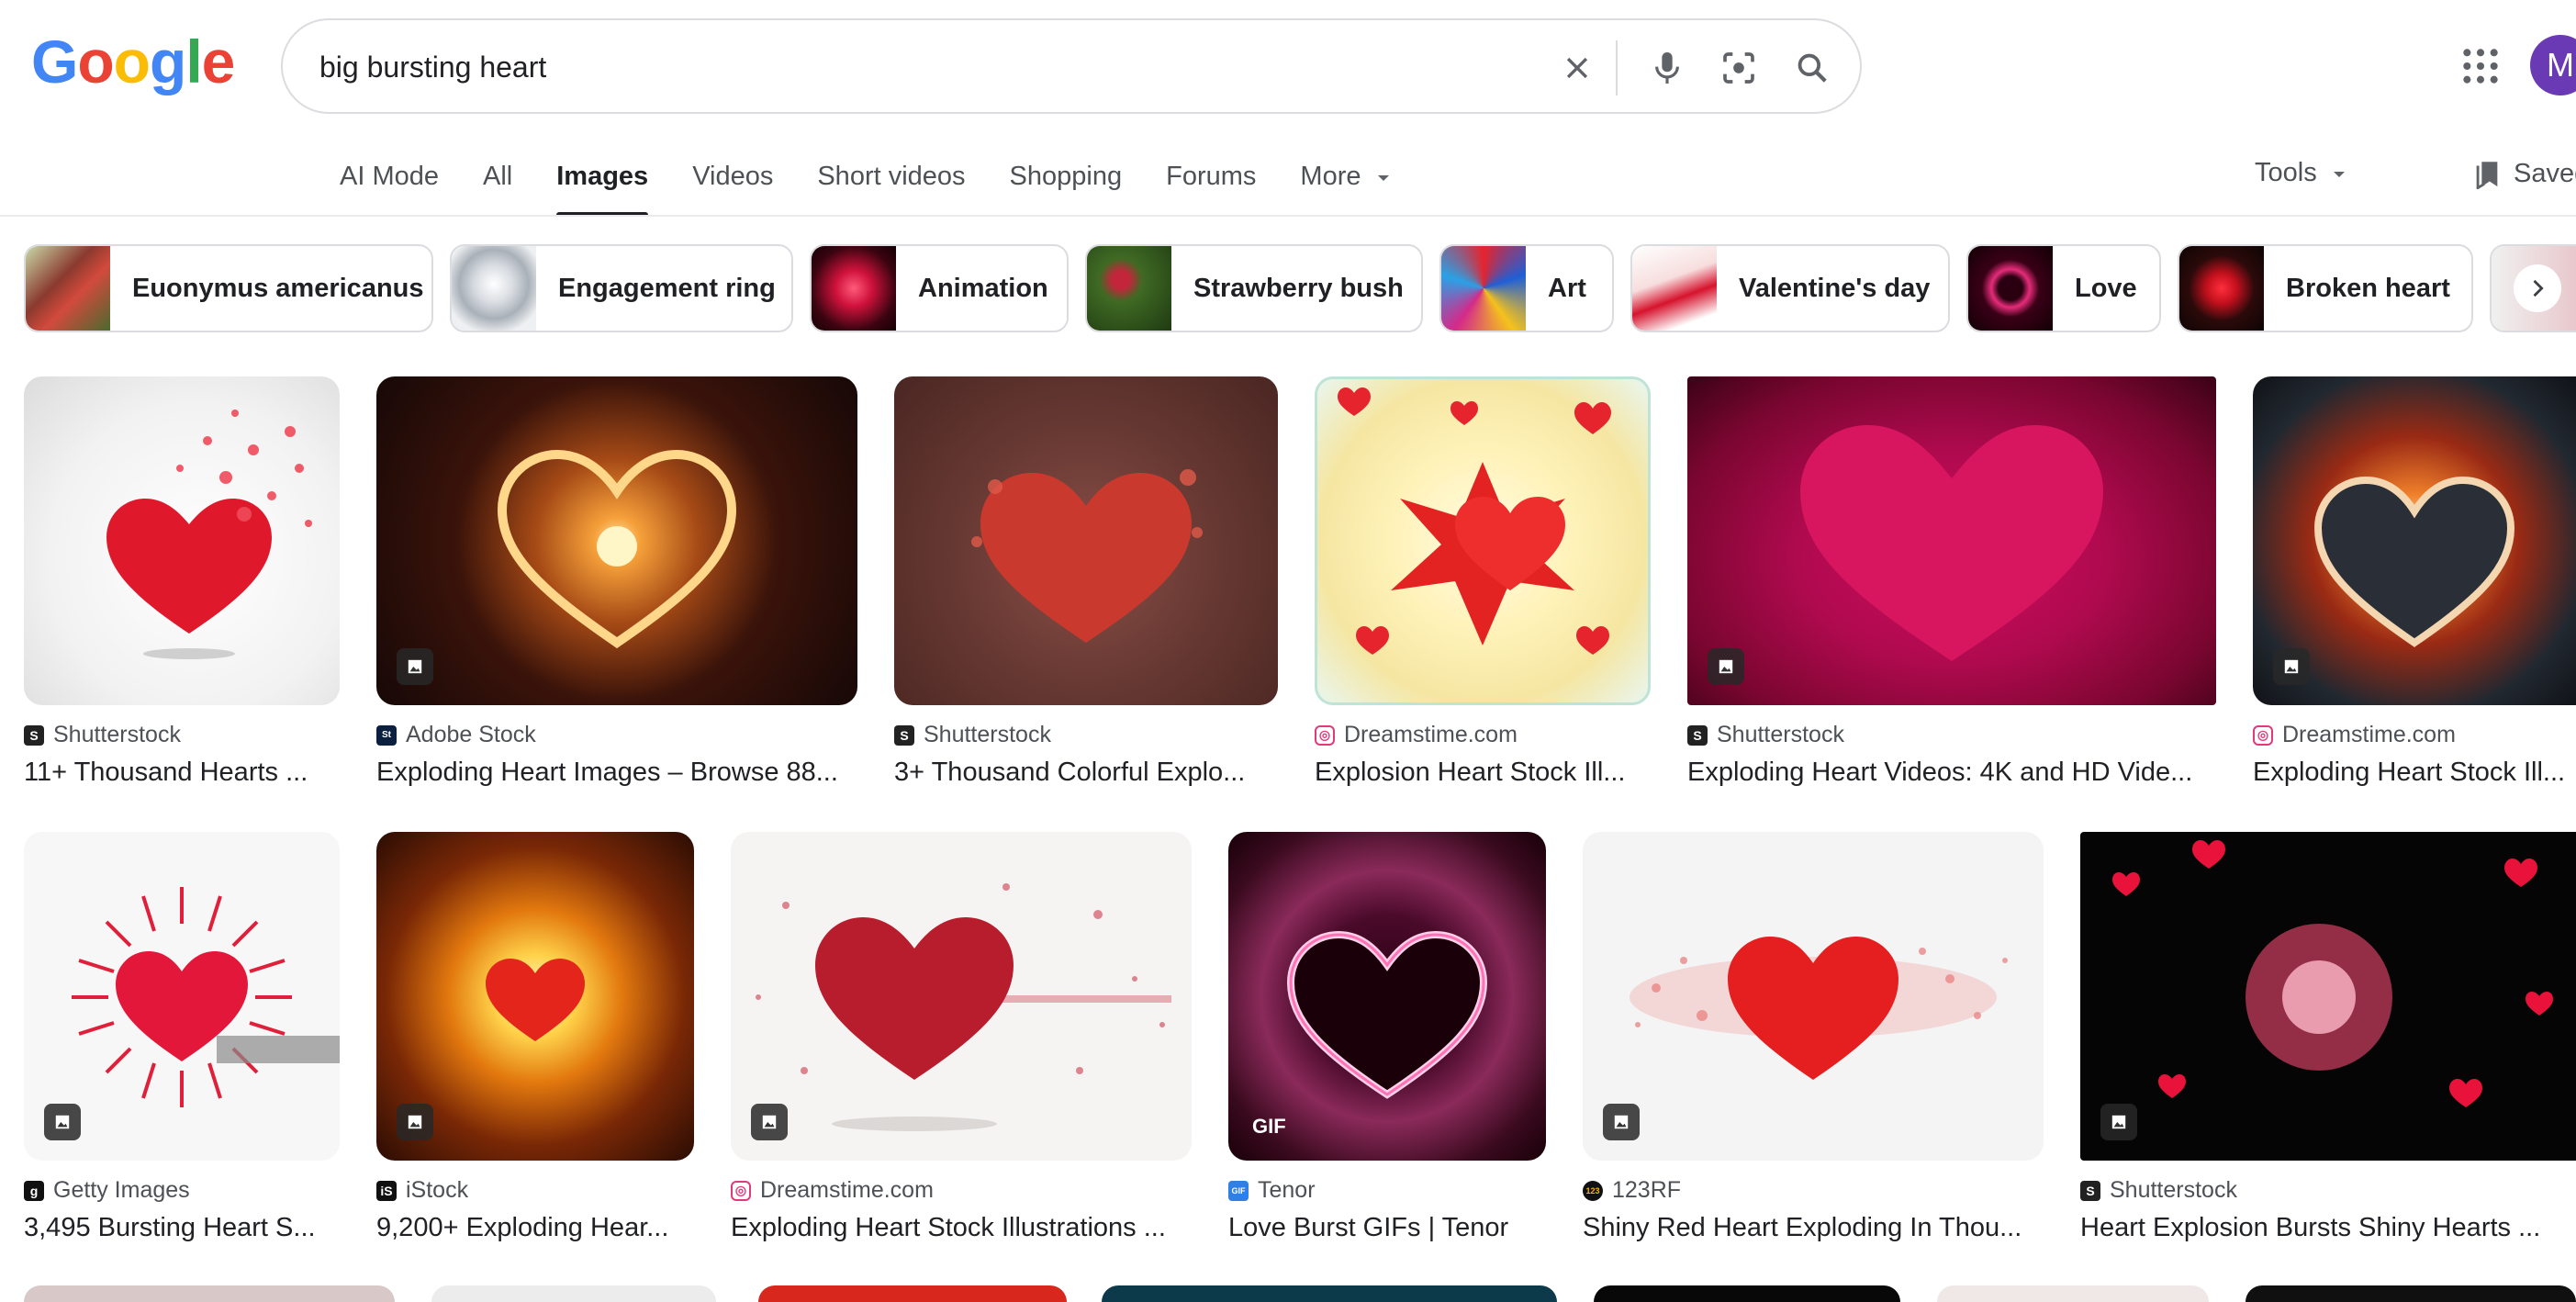 The image size is (2576, 1302). Describe the element at coordinates (1387, 1228) in the screenshot. I see `result-title: Love Burst GIFs | Tenor` at that location.